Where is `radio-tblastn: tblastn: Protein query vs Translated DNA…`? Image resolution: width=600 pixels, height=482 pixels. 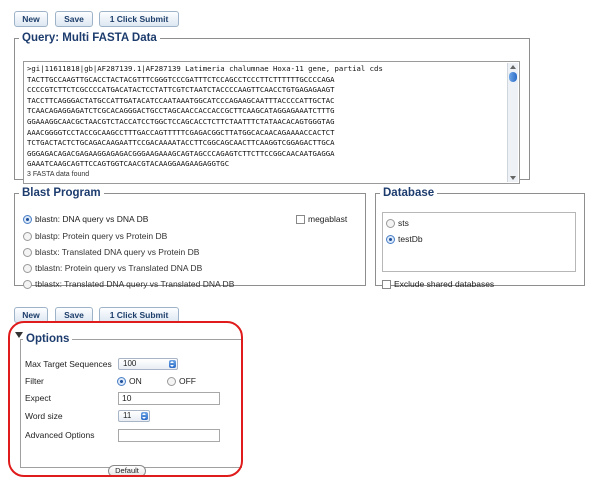 radio-tblastn: tblastn: Protein query vs Translated DNA… is located at coordinates (112, 268).